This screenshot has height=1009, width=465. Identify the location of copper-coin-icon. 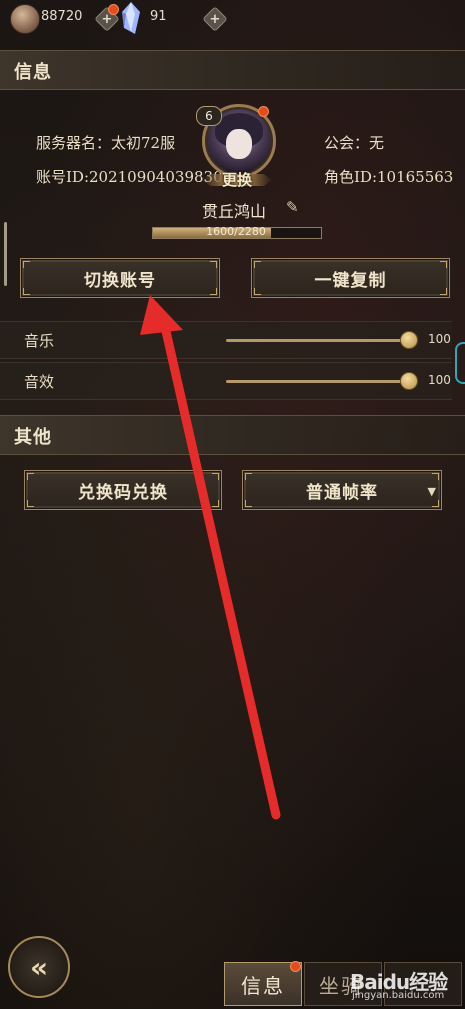
(25, 19).